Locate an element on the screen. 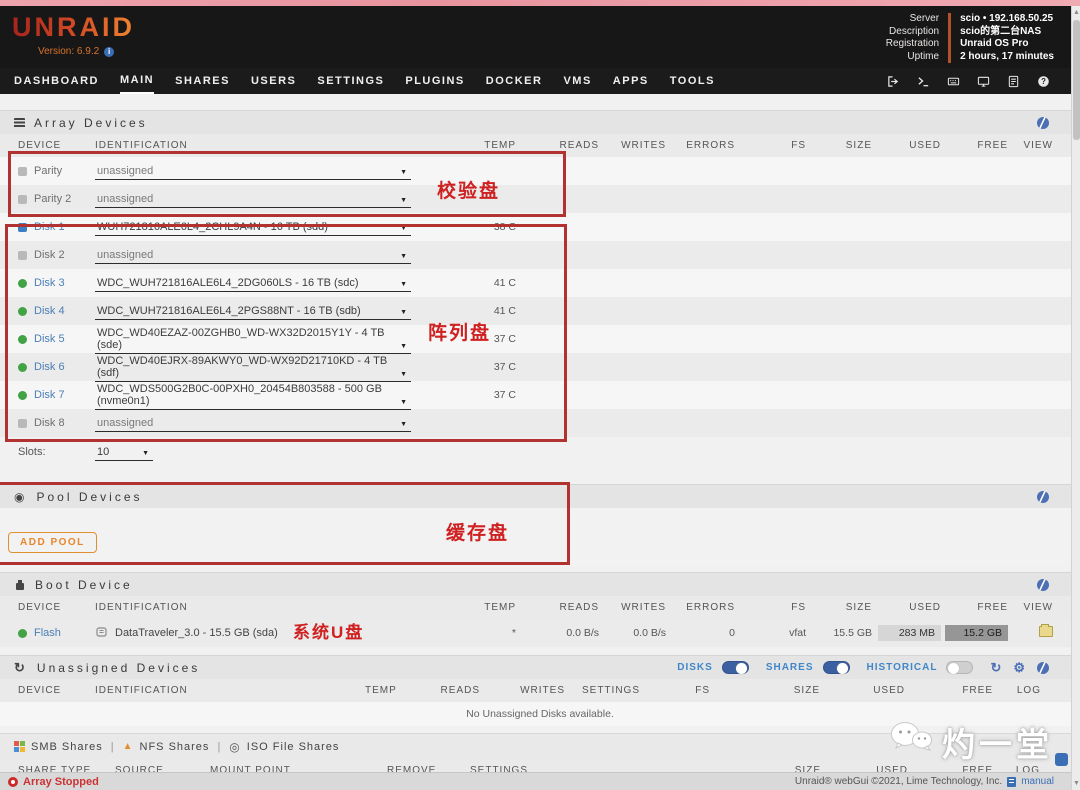 The image size is (1080, 790). scrollbar is located at coordinates (1075, 395).